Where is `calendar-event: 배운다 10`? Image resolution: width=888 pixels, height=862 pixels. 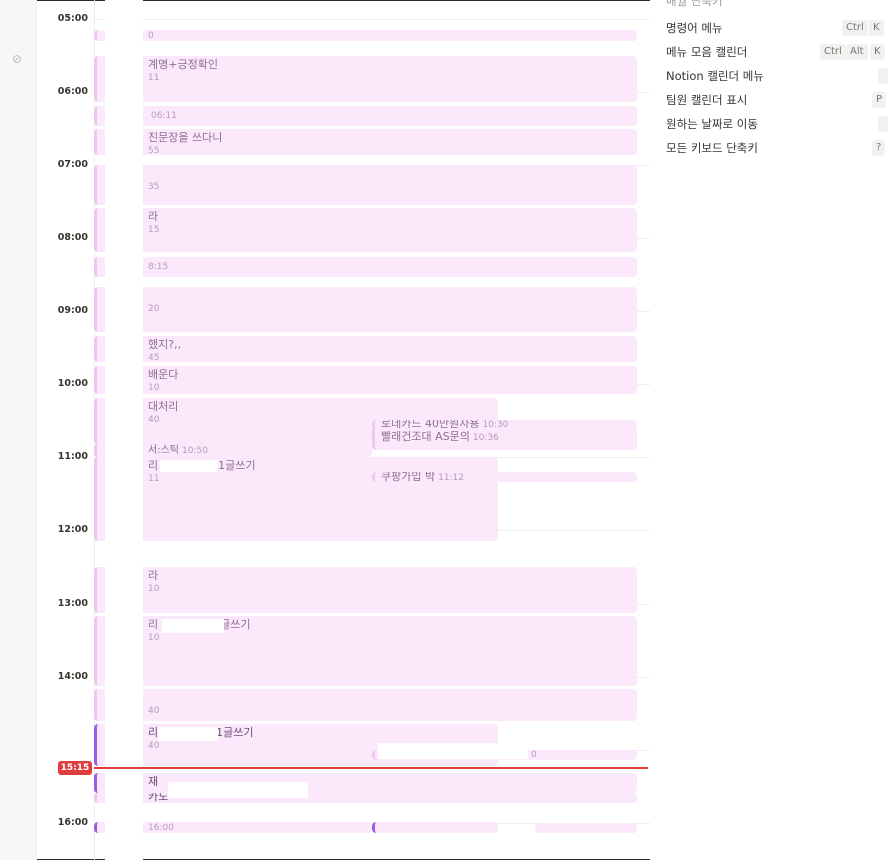 calendar-event: 배운다 10 is located at coordinates (365, 380).